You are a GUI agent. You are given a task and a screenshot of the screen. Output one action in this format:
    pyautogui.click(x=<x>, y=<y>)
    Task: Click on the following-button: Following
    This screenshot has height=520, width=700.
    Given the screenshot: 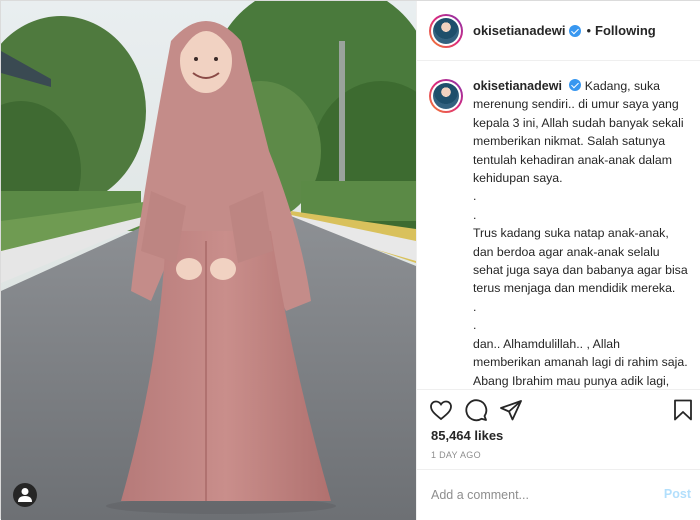 What is the action you would take?
    pyautogui.click(x=625, y=30)
    